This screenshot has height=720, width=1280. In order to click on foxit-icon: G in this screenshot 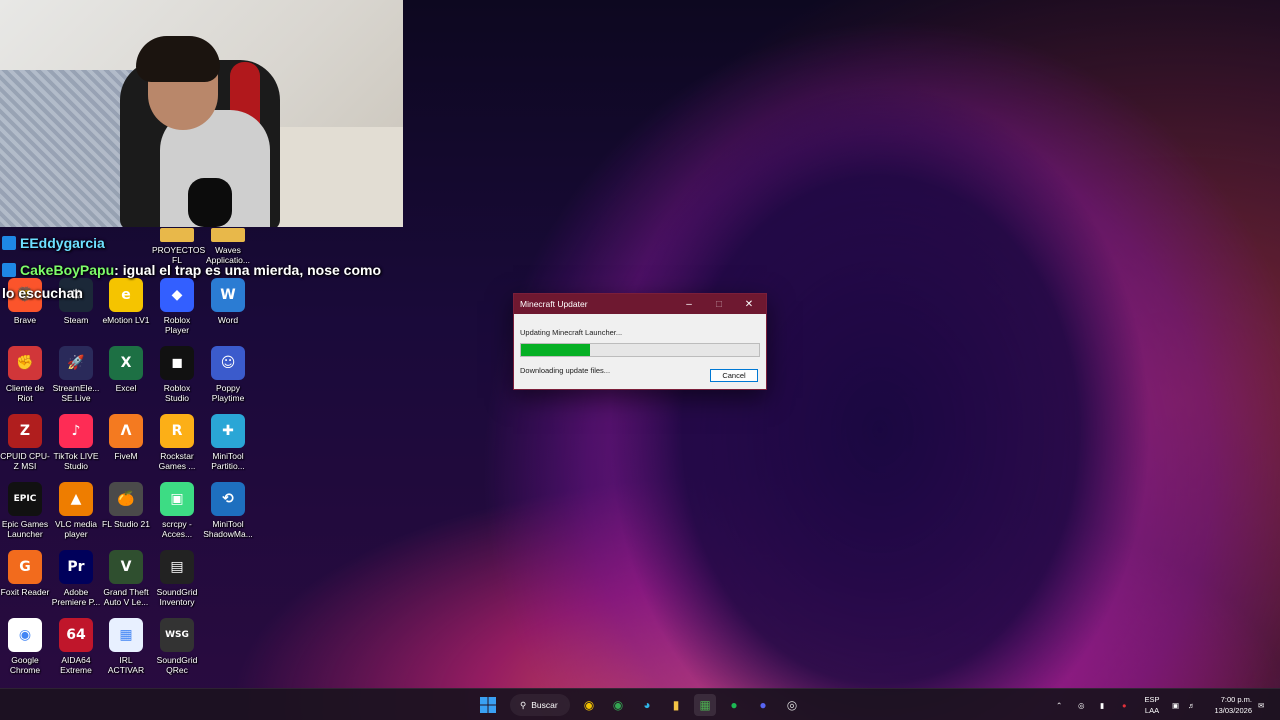, I will do `click(25, 567)`.